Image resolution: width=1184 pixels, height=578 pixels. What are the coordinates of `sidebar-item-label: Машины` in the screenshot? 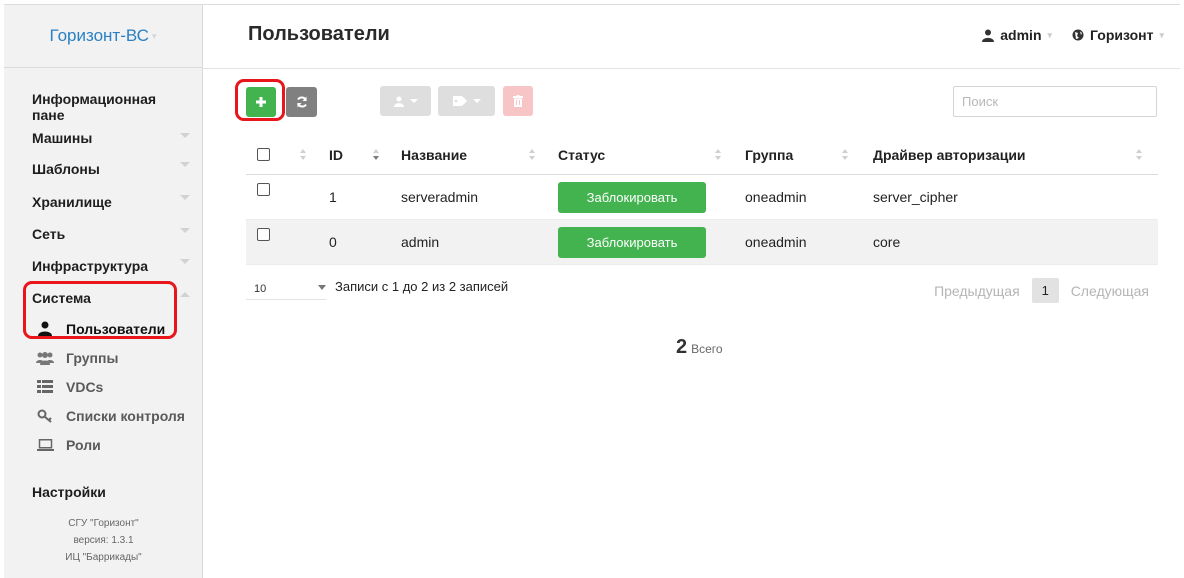 It's located at (62, 137).